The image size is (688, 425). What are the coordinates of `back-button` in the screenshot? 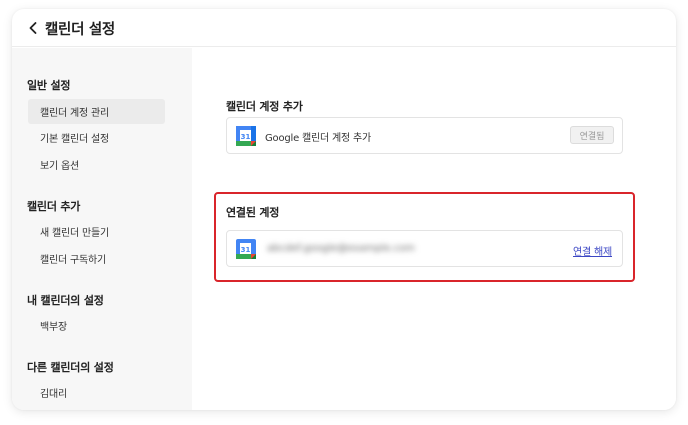 It's located at (33, 28).